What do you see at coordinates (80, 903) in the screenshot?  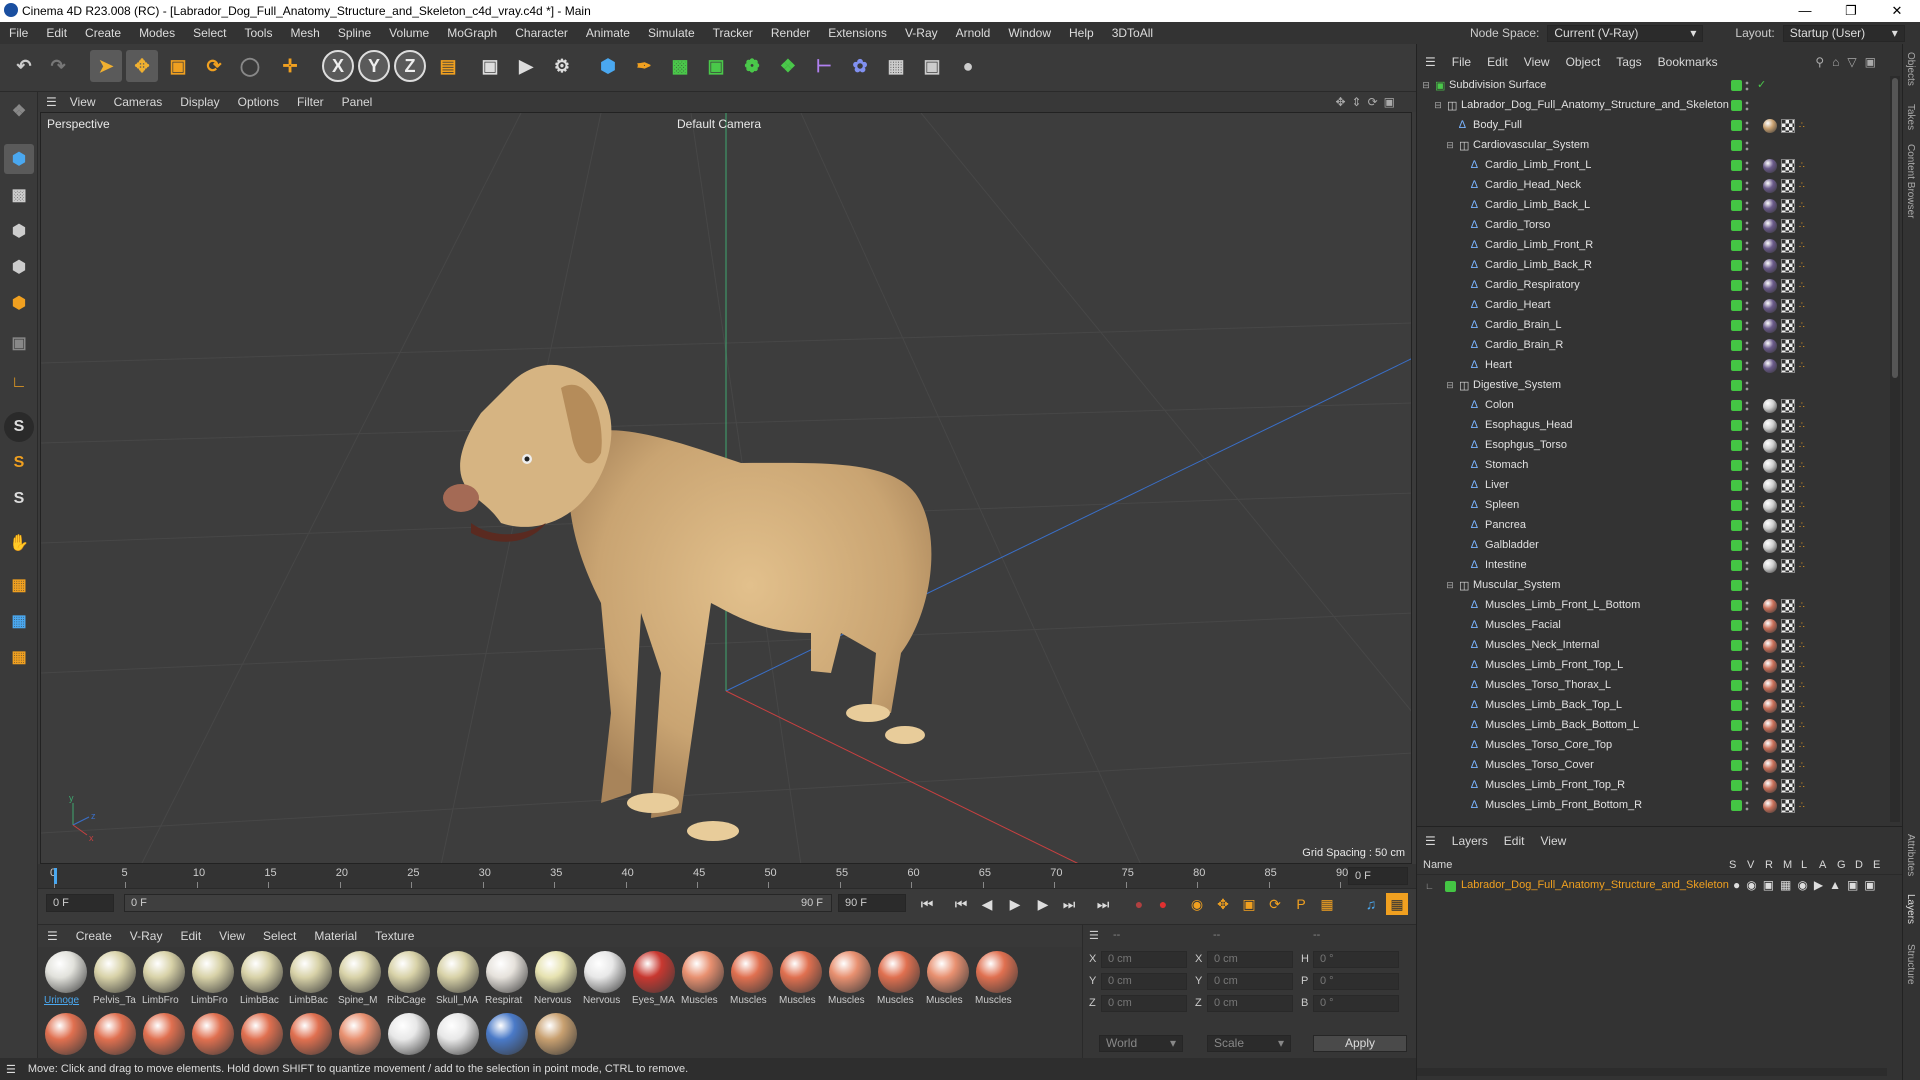 I see `start-frame-field: 0 F` at bounding box center [80, 903].